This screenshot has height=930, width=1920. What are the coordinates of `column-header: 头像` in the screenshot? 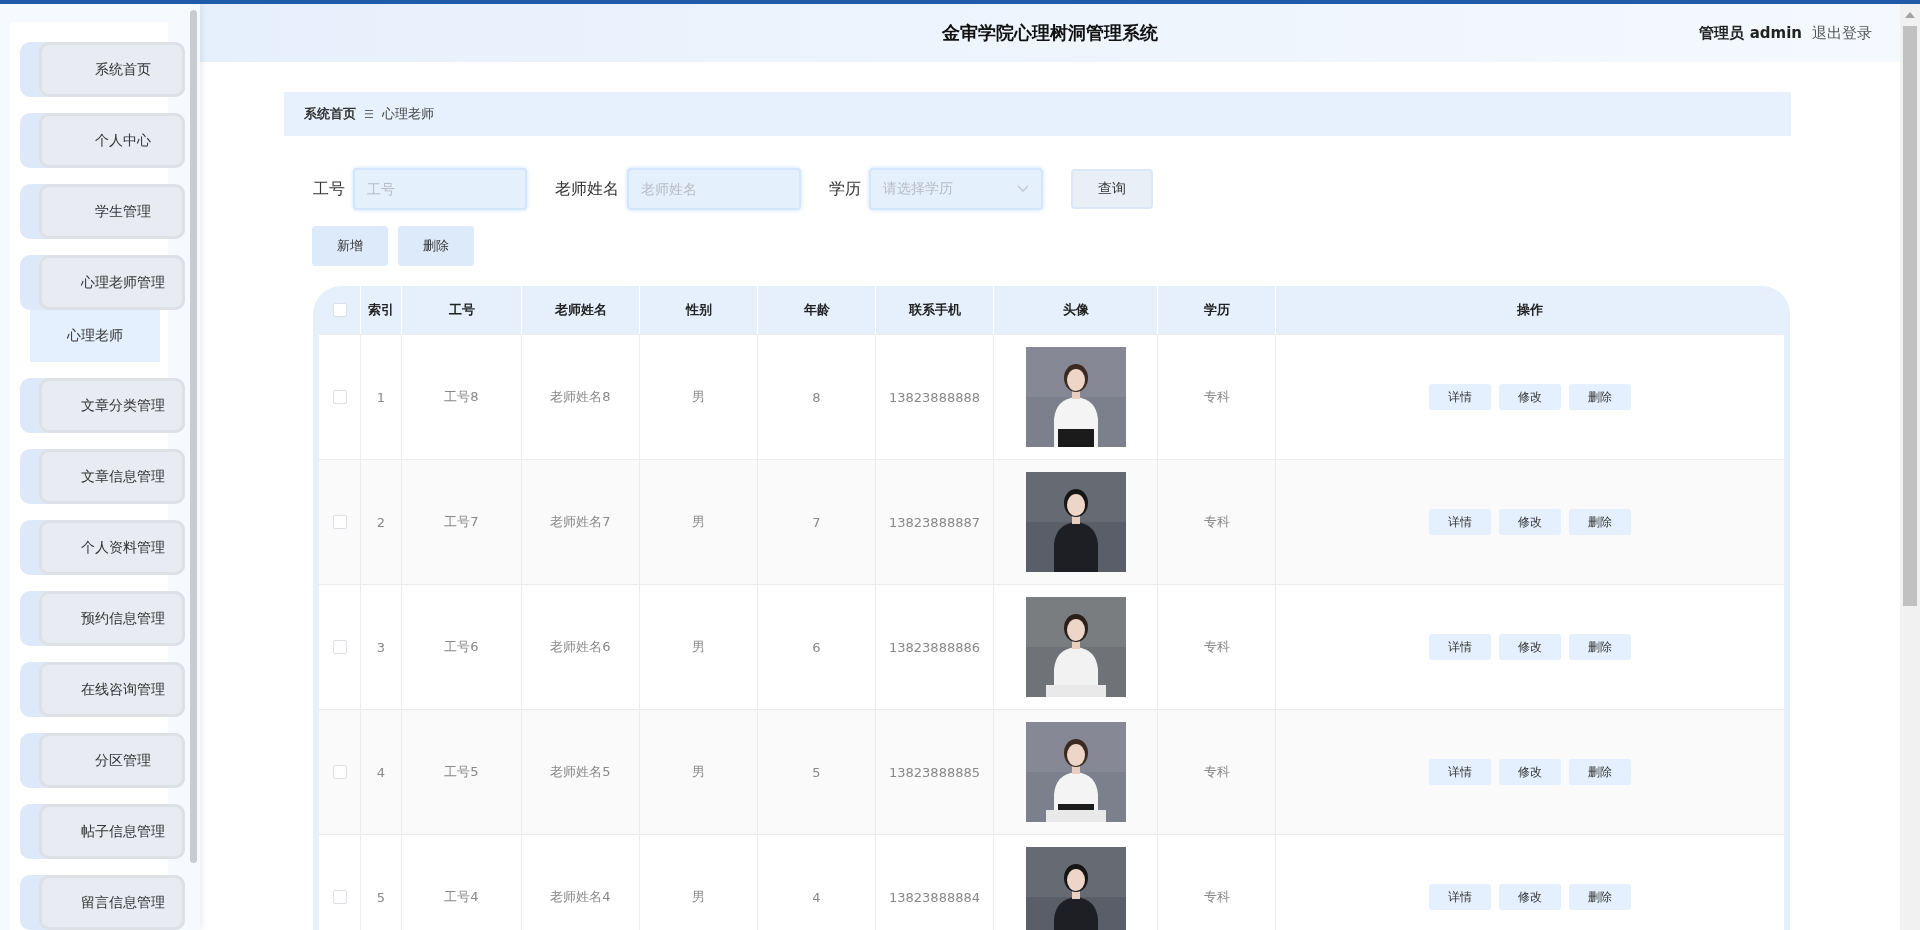 It's located at (1076, 310).